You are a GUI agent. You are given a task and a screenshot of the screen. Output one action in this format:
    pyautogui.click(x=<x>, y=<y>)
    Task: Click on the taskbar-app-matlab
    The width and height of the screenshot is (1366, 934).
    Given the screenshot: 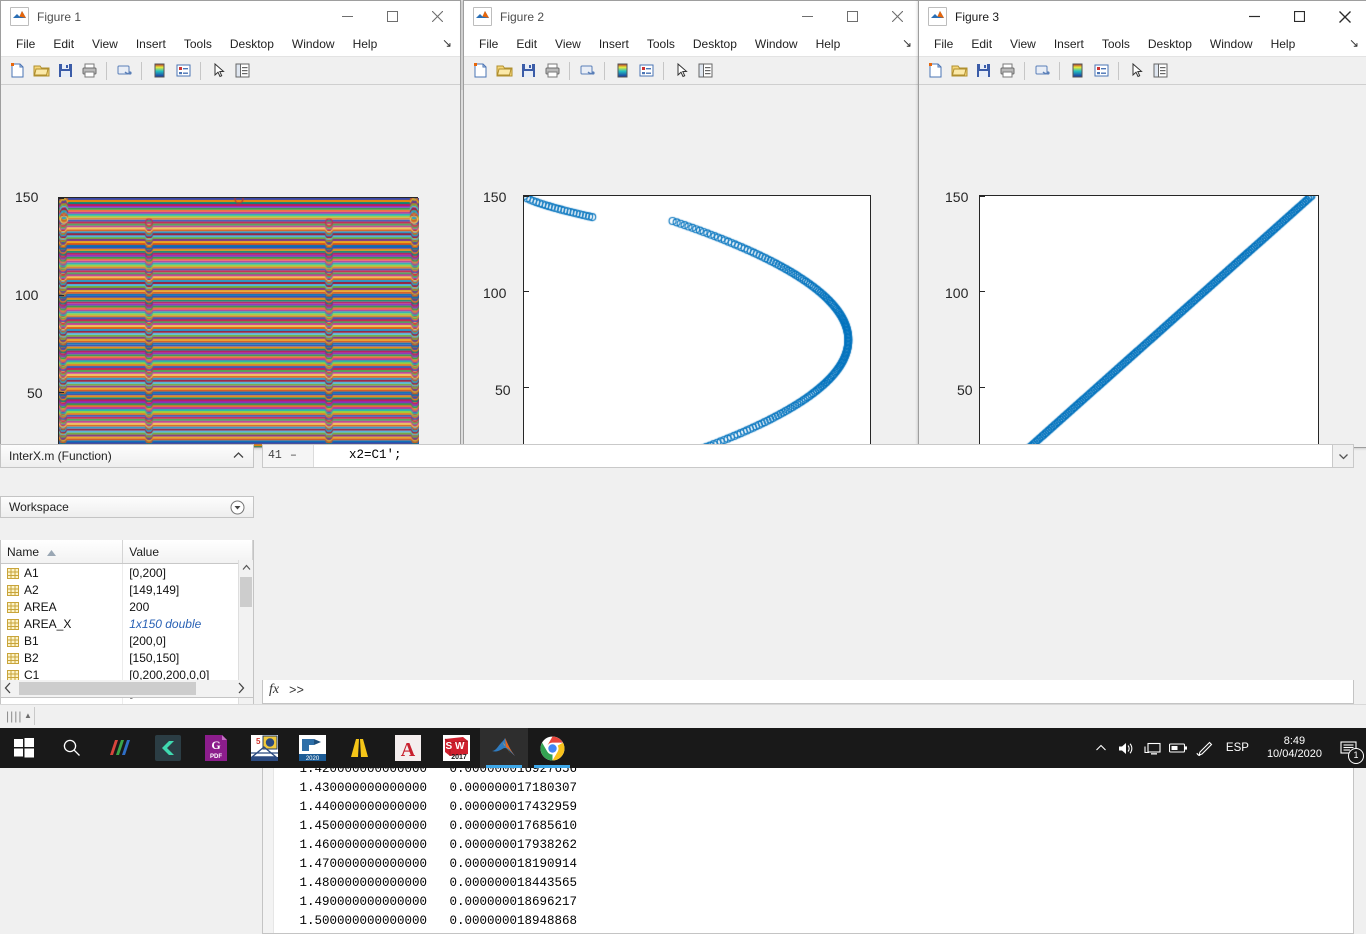 What is the action you would take?
    pyautogui.click(x=504, y=748)
    